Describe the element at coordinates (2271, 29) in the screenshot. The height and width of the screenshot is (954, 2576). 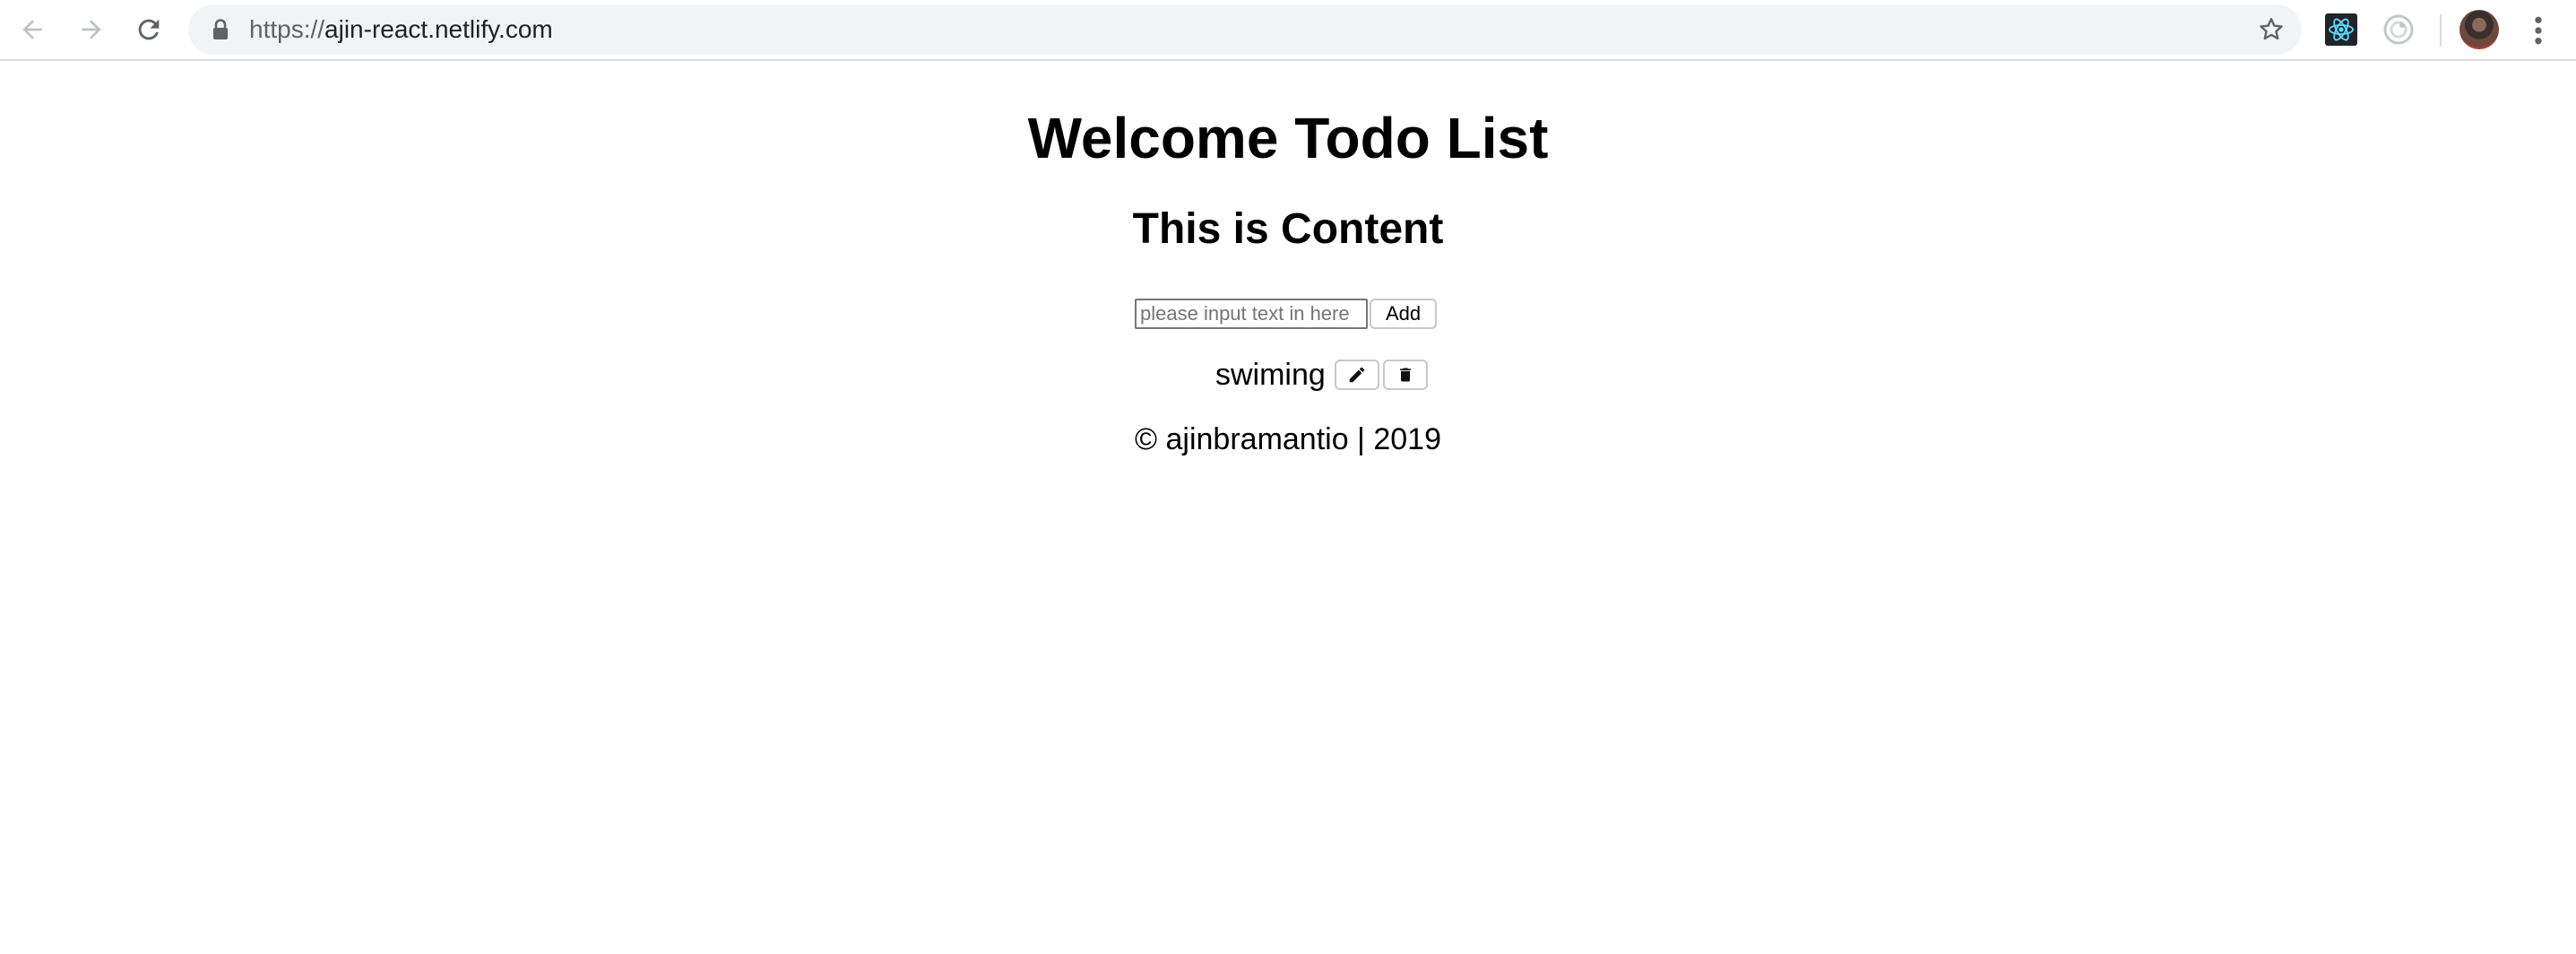
I see `star-icon` at that location.